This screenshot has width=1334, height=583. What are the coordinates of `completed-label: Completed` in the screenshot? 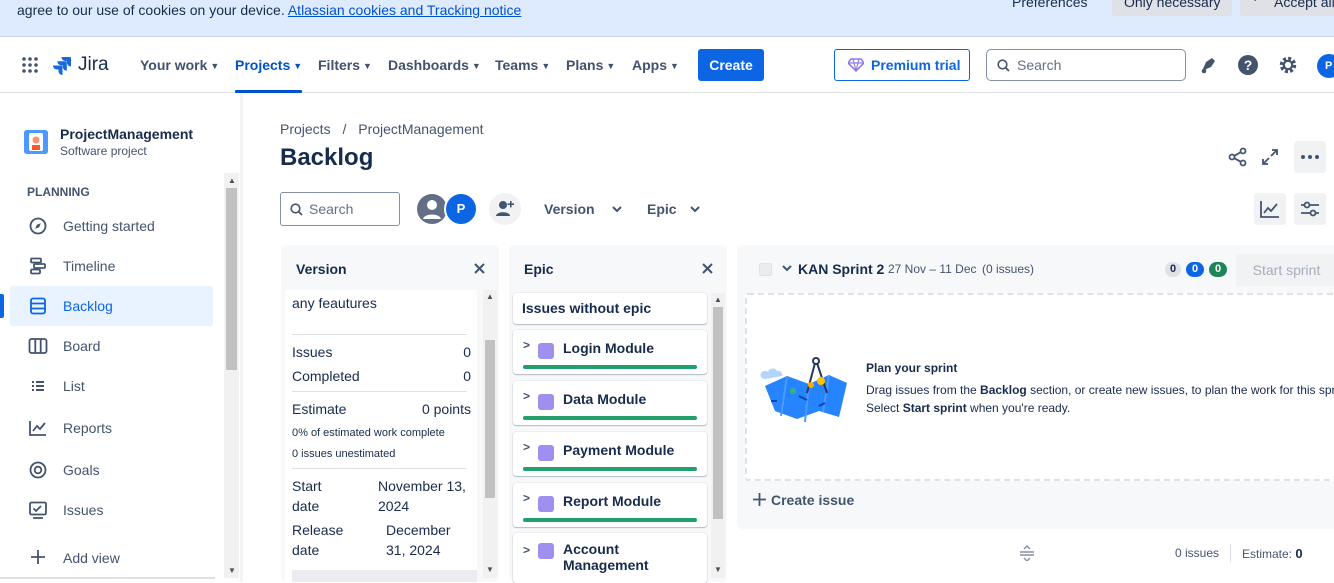 It's located at (326, 376).